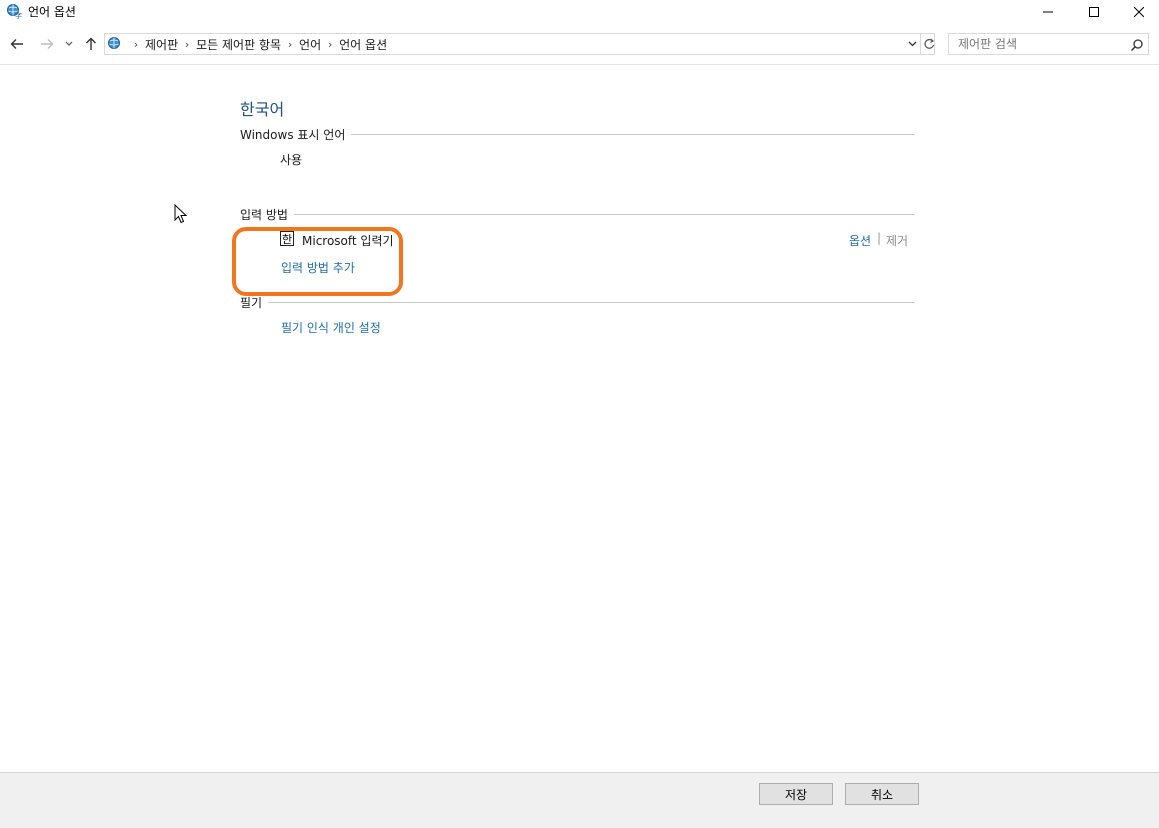  What do you see at coordinates (579, 12) in the screenshot?
I see `title-bar: 字 언어 옵션` at bounding box center [579, 12].